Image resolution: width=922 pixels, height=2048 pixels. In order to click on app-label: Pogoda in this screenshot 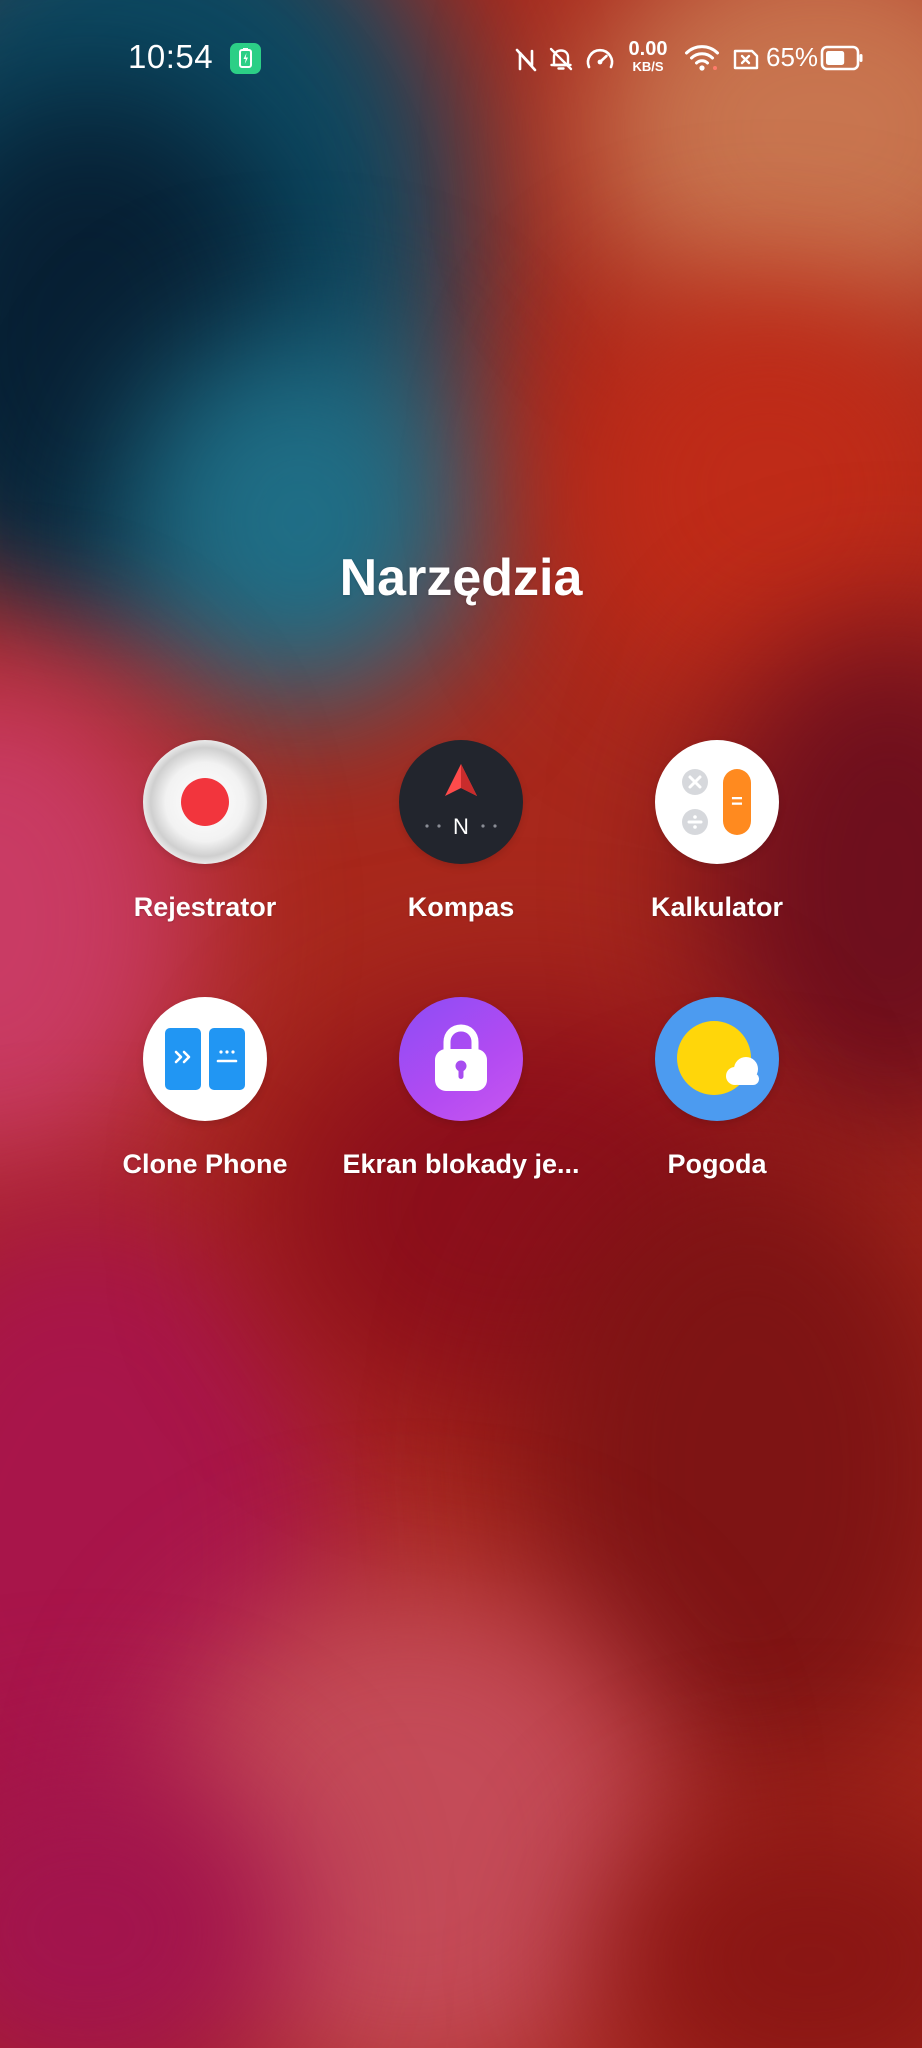, I will do `click(717, 1164)`.